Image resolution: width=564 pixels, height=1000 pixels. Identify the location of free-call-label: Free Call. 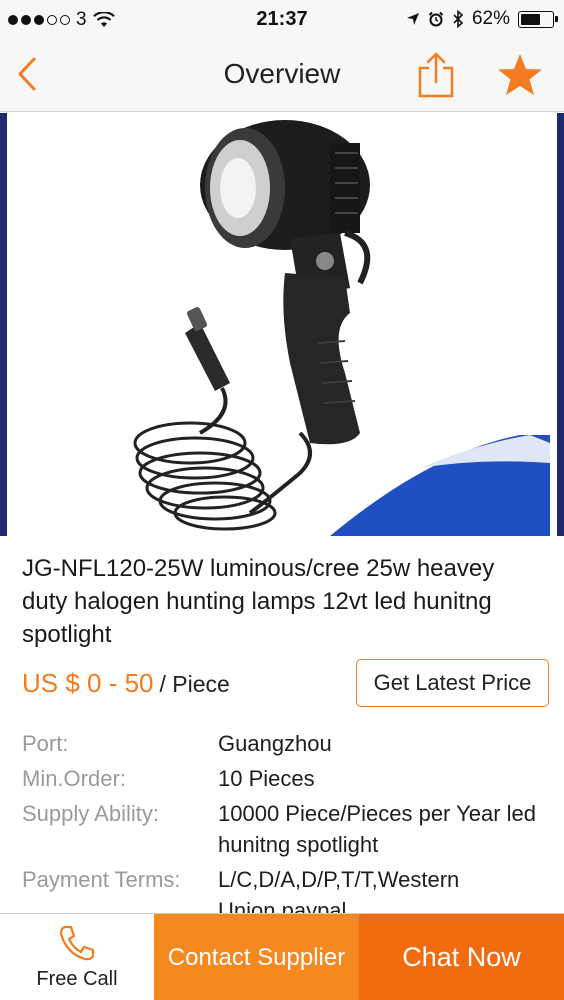
(77, 979).